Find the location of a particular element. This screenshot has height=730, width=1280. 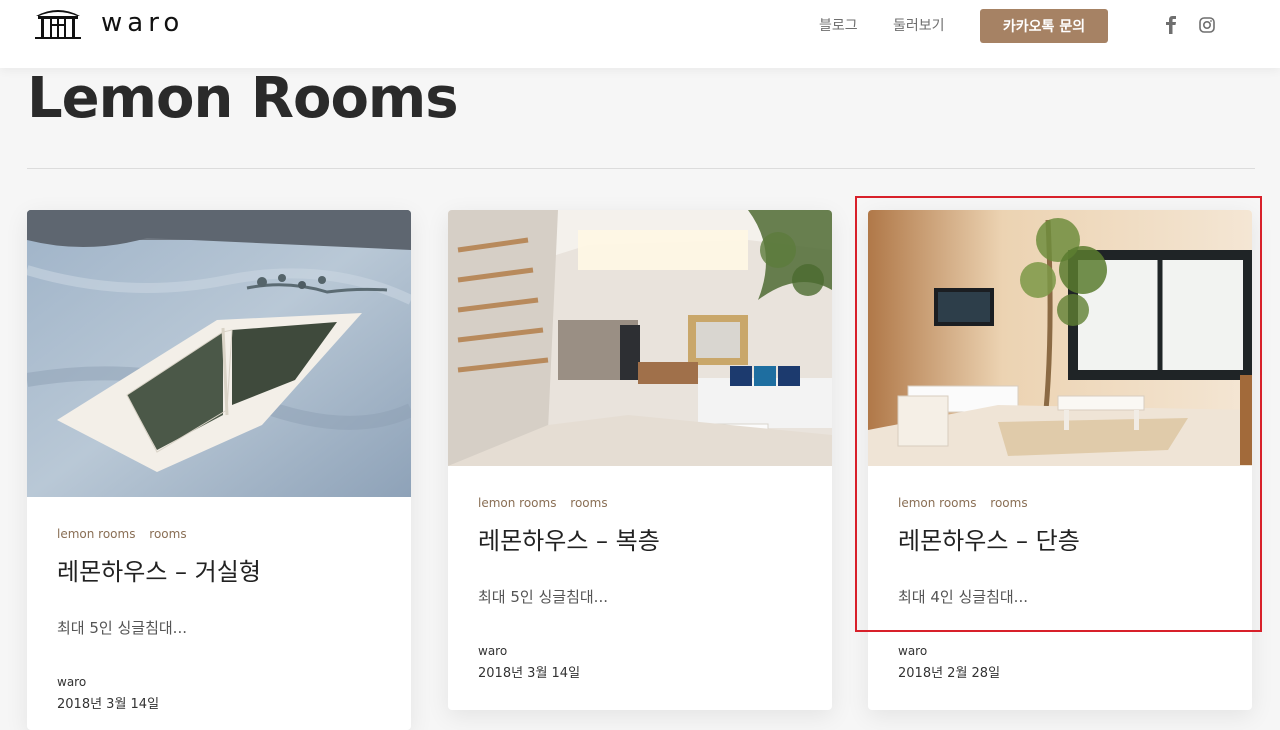

card-title: 레몬하우스 – 복층 is located at coordinates (569, 538).